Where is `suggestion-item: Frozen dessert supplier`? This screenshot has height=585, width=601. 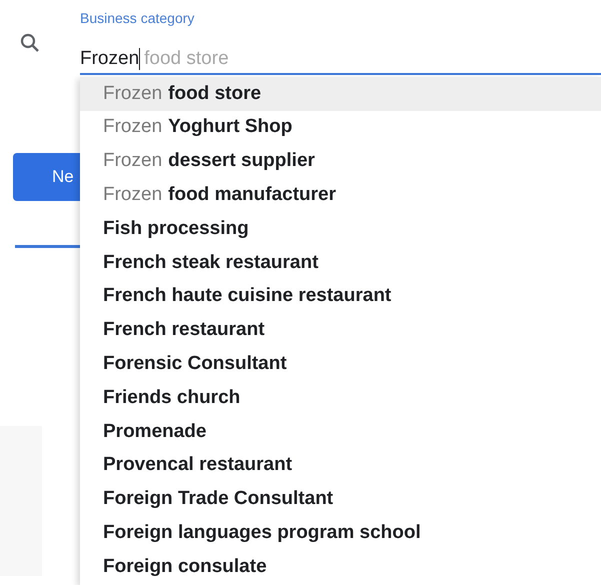
suggestion-item: Frozen dessert supplier is located at coordinates (340, 161).